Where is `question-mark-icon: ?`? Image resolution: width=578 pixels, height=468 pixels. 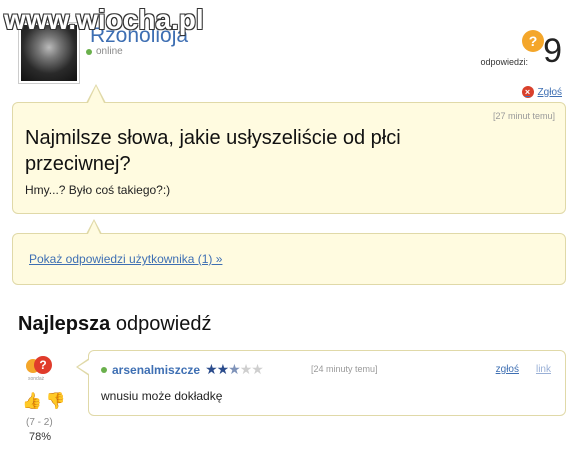 question-mark-icon: ? is located at coordinates (533, 41).